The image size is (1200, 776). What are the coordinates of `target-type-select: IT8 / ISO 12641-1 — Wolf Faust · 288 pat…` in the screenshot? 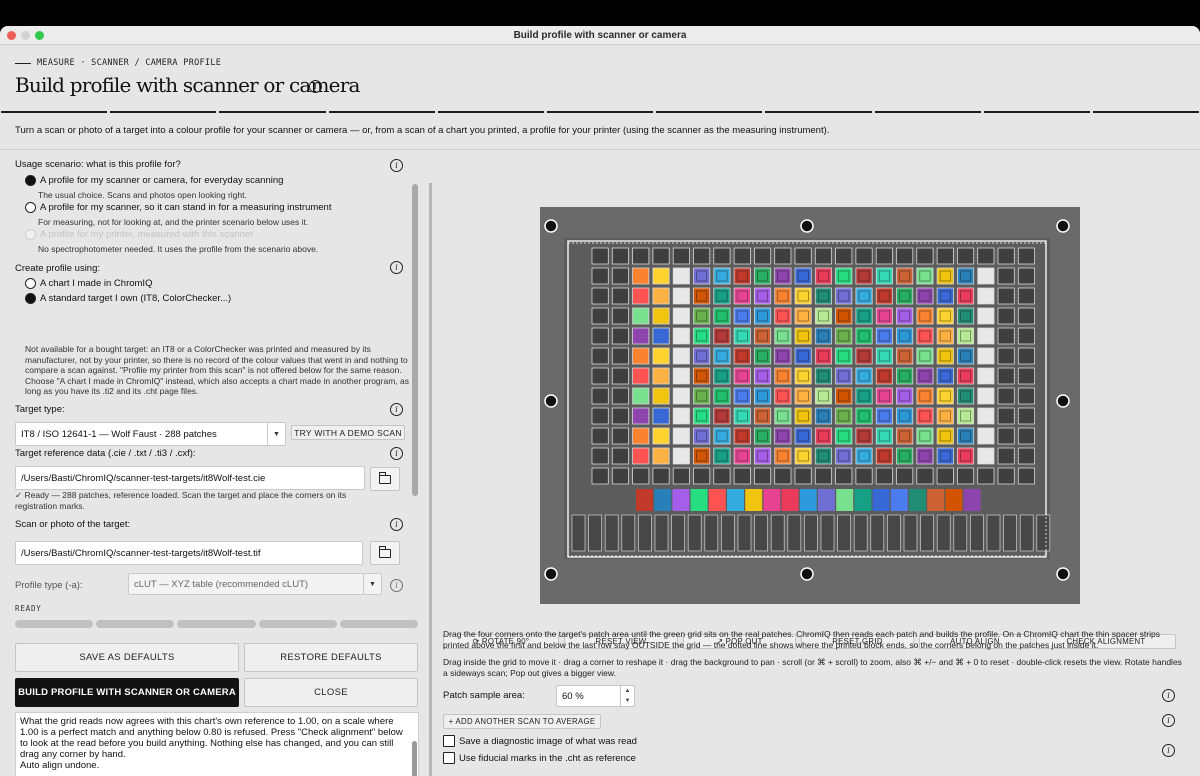 It's located at (150, 434).